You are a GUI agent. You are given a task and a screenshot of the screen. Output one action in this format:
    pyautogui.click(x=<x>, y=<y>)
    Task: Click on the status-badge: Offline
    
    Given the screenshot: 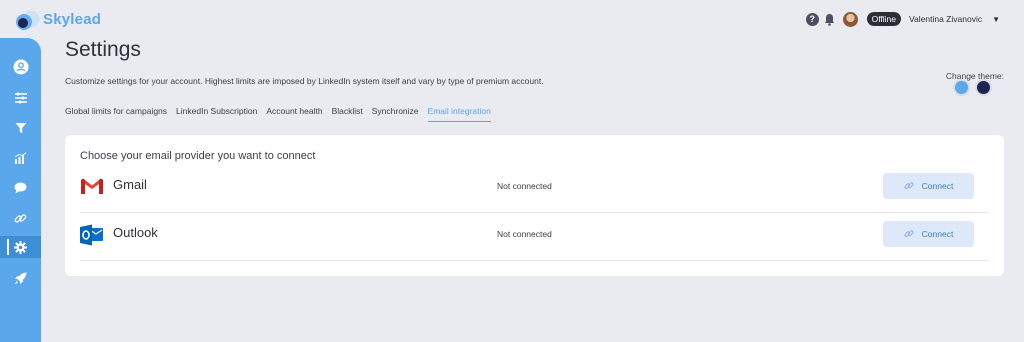 What is the action you would take?
    pyautogui.click(x=883, y=19)
    